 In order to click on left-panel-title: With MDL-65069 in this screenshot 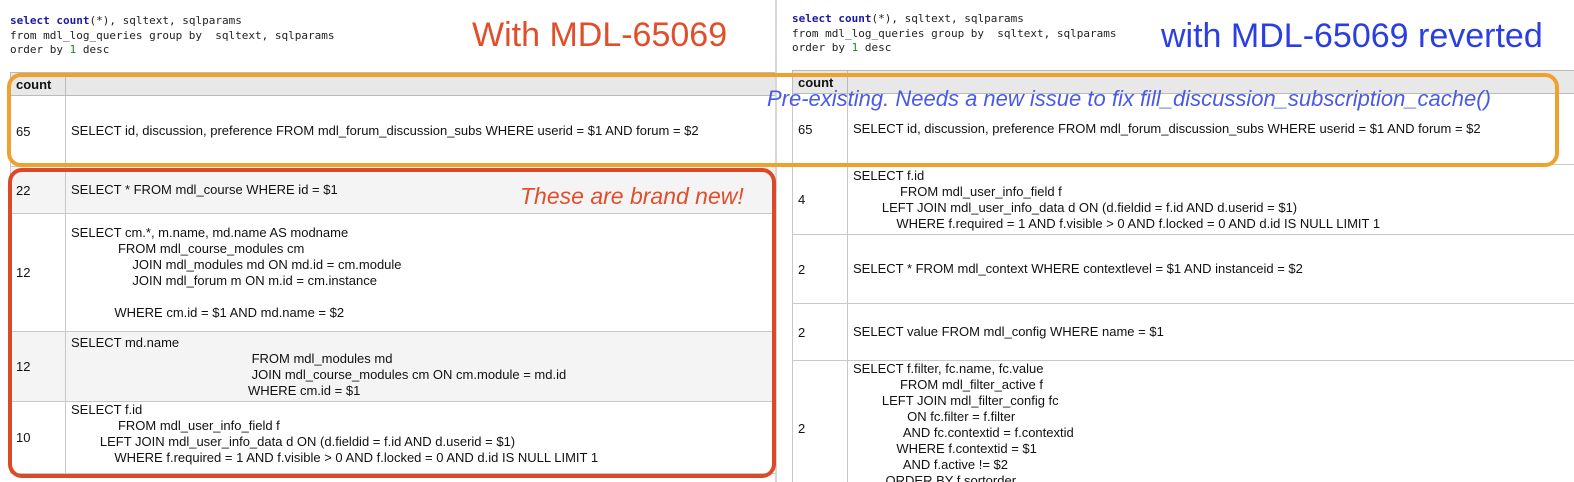, I will do `click(600, 35)`.